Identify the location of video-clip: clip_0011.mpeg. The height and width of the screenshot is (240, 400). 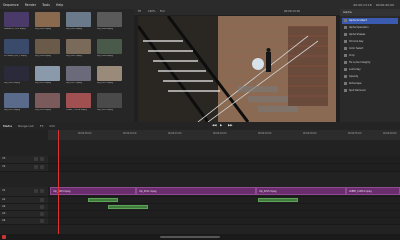
(196, 191).